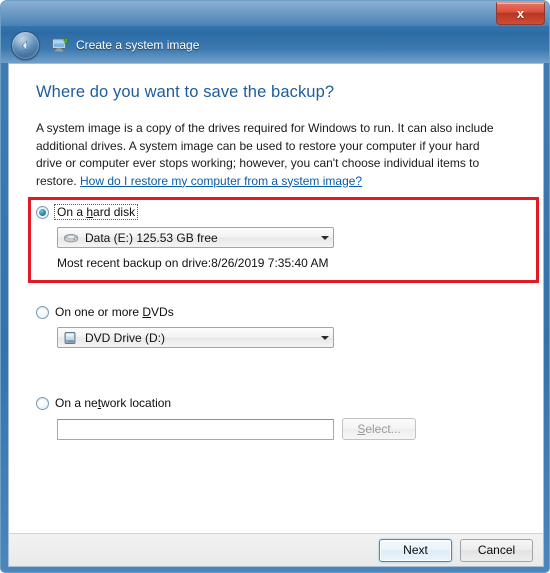 This screenshot has width=550, height=573. I want to click on radio-label-network: On a network location, so click(113, 403).